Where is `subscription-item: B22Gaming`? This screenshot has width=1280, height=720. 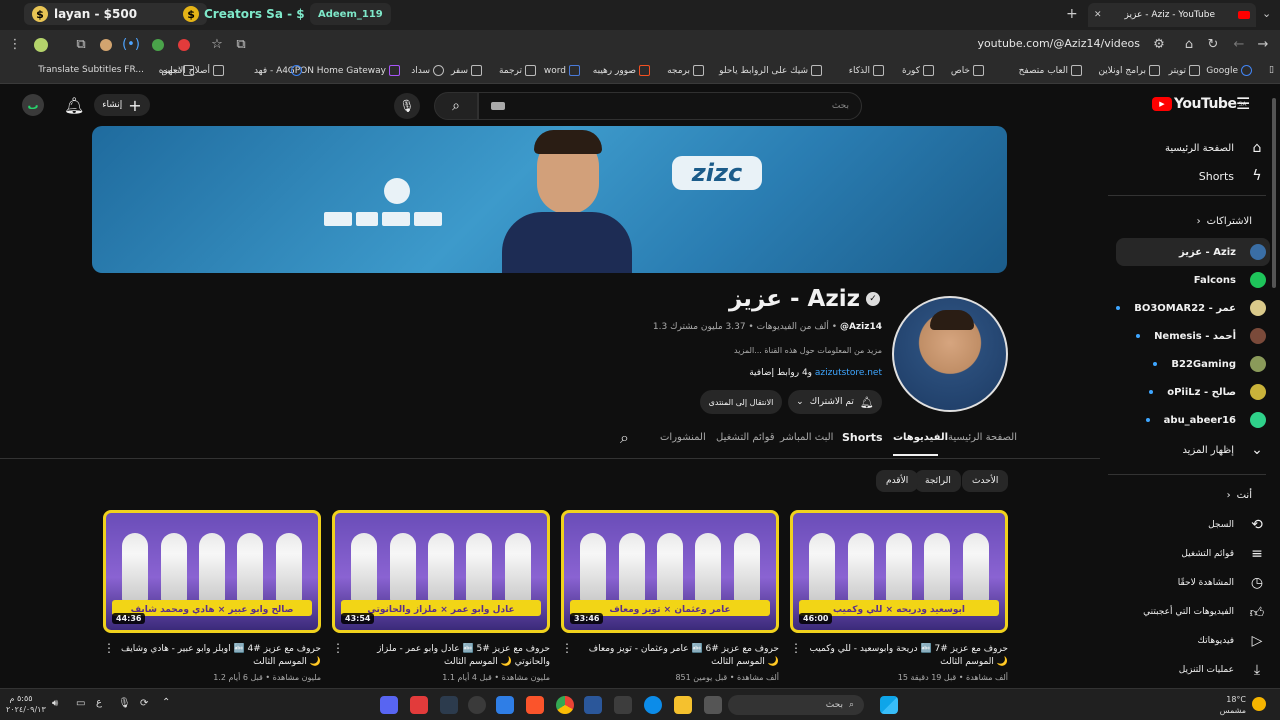
subscription-item: B22Gaming is located at coordinates (1191, 364).